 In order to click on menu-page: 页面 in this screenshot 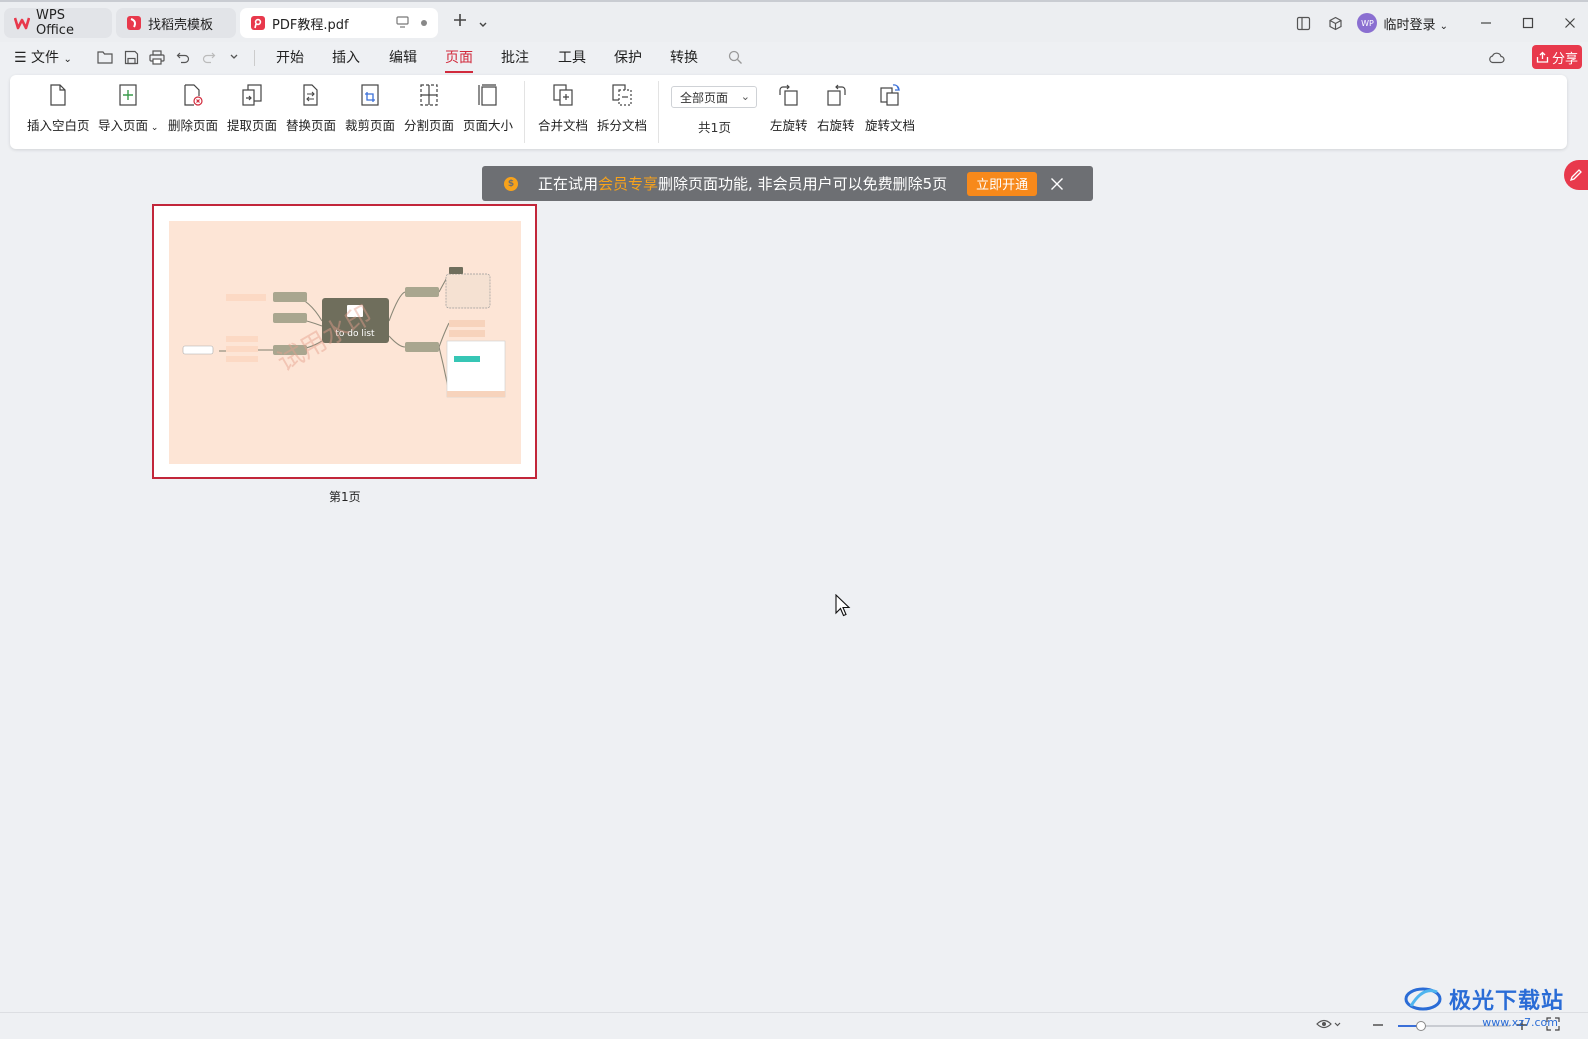, I will do `click(459, 60)`.